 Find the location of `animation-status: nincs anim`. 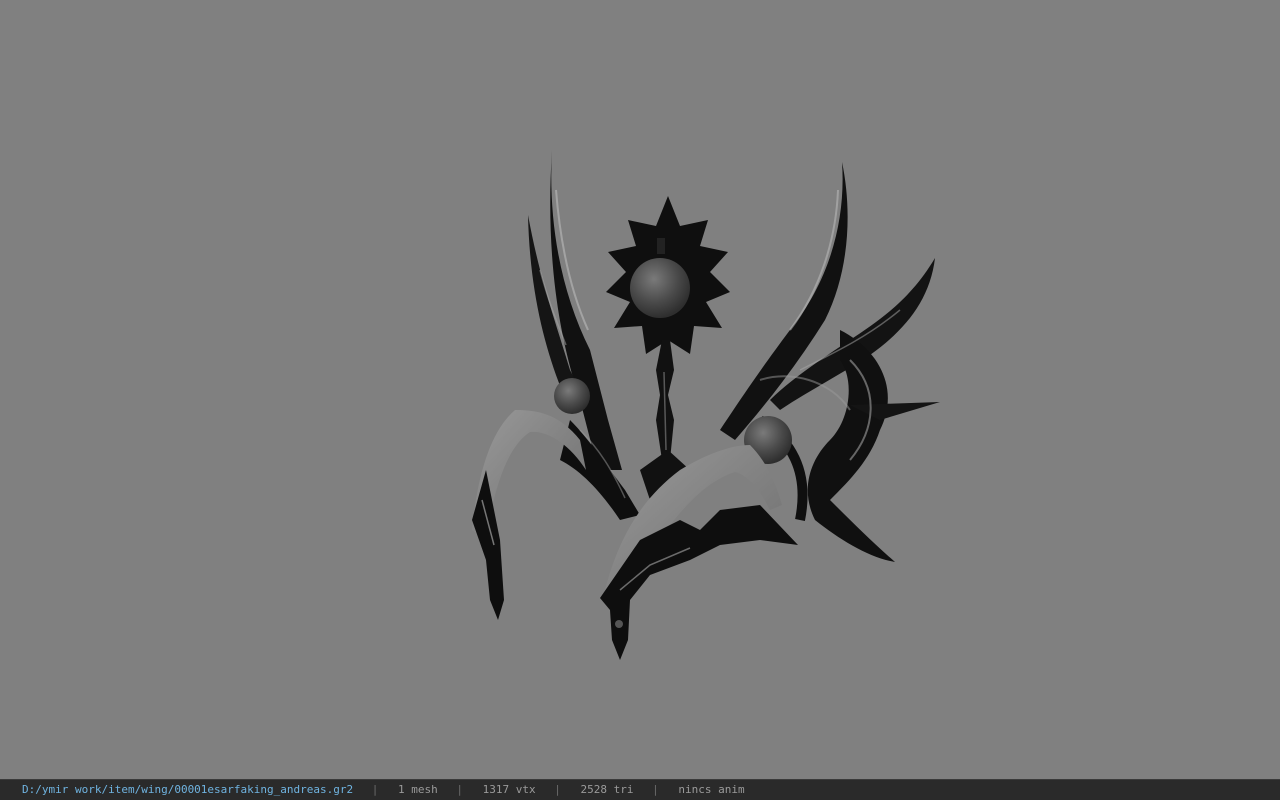

animation-status: nincs anim is located at coordinates (711, 789).